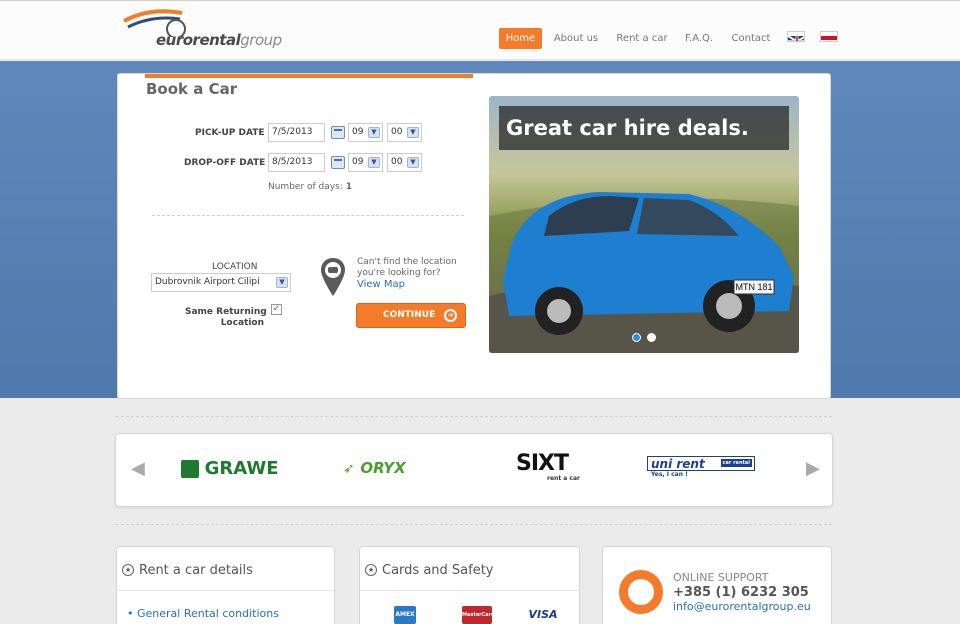  Describe the element at coordinates (405, 615) in the screenshot. I see `amex-card-icon: AMEX` at that location.